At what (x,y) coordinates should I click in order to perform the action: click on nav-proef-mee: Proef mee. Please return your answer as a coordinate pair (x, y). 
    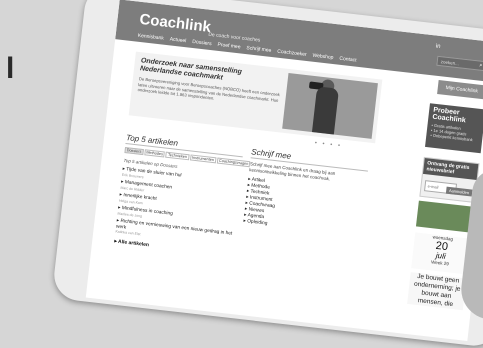
    Looking at the image, I should click on (229, 46).